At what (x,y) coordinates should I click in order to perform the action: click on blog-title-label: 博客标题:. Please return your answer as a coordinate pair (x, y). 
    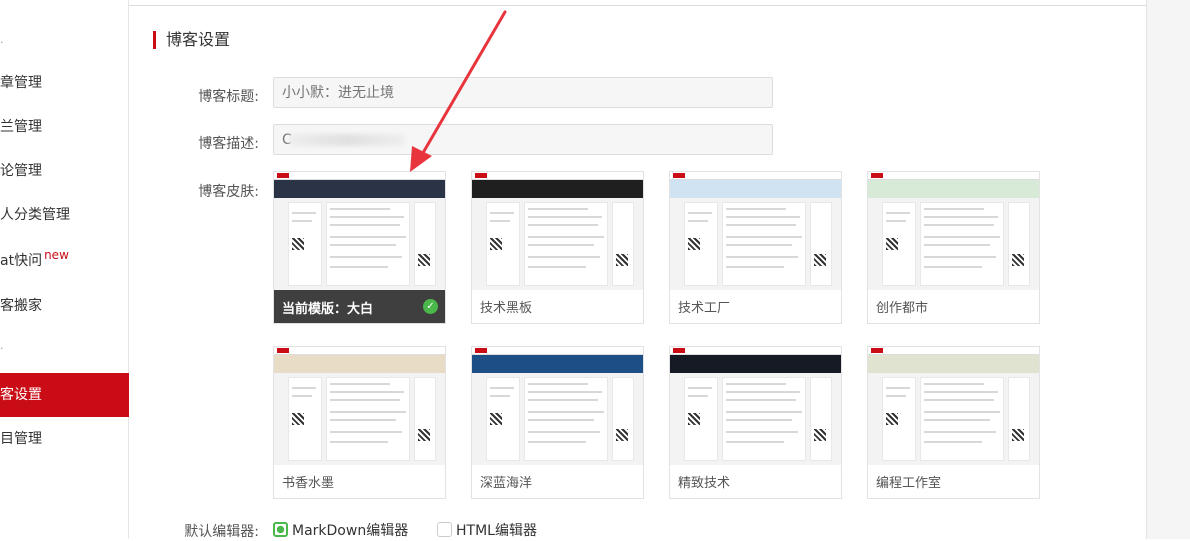
    Looking at the image, I should click on (228, 97).